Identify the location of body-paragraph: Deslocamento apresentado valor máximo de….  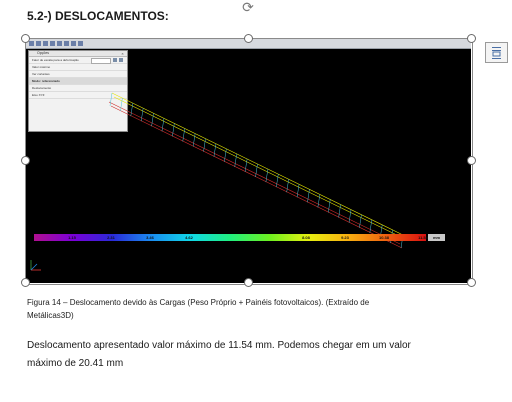
(219, 354).